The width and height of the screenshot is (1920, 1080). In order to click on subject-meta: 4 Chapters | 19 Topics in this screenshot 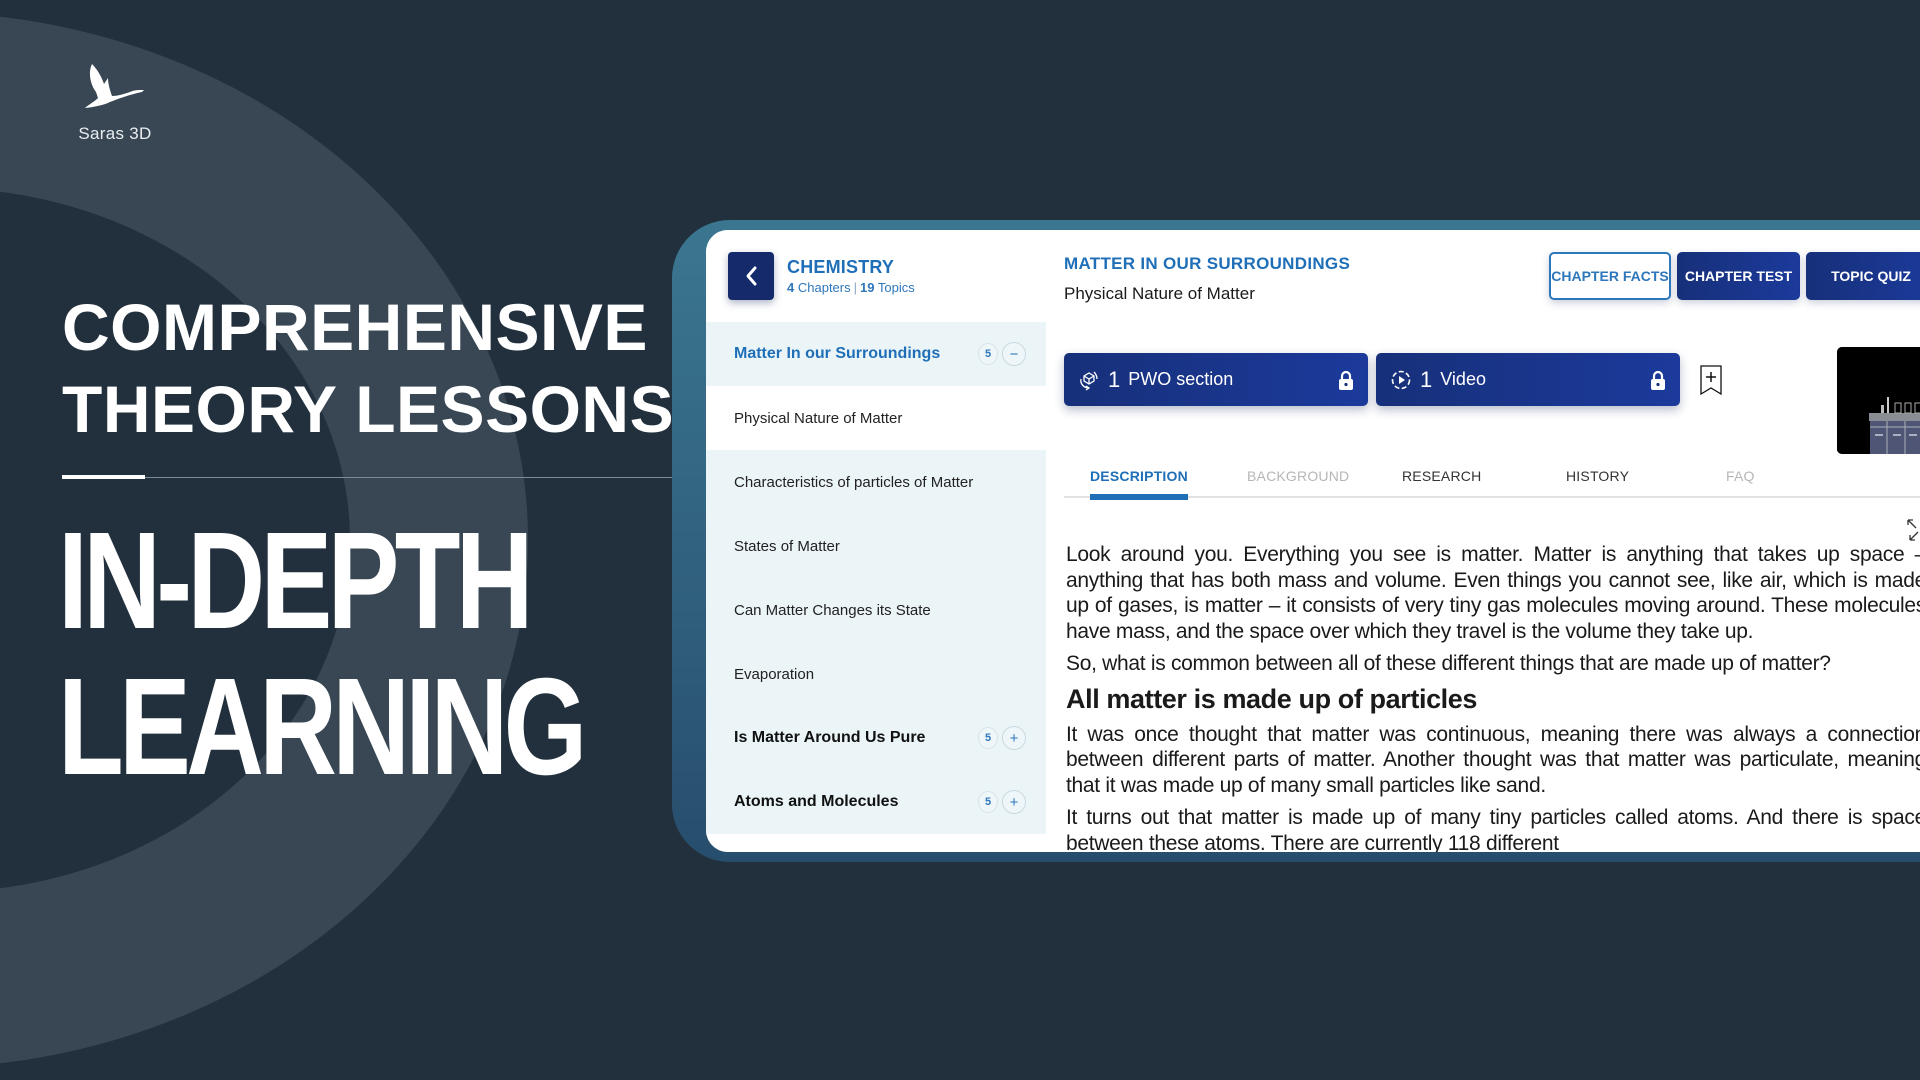, I will do `click(851, 287)`.